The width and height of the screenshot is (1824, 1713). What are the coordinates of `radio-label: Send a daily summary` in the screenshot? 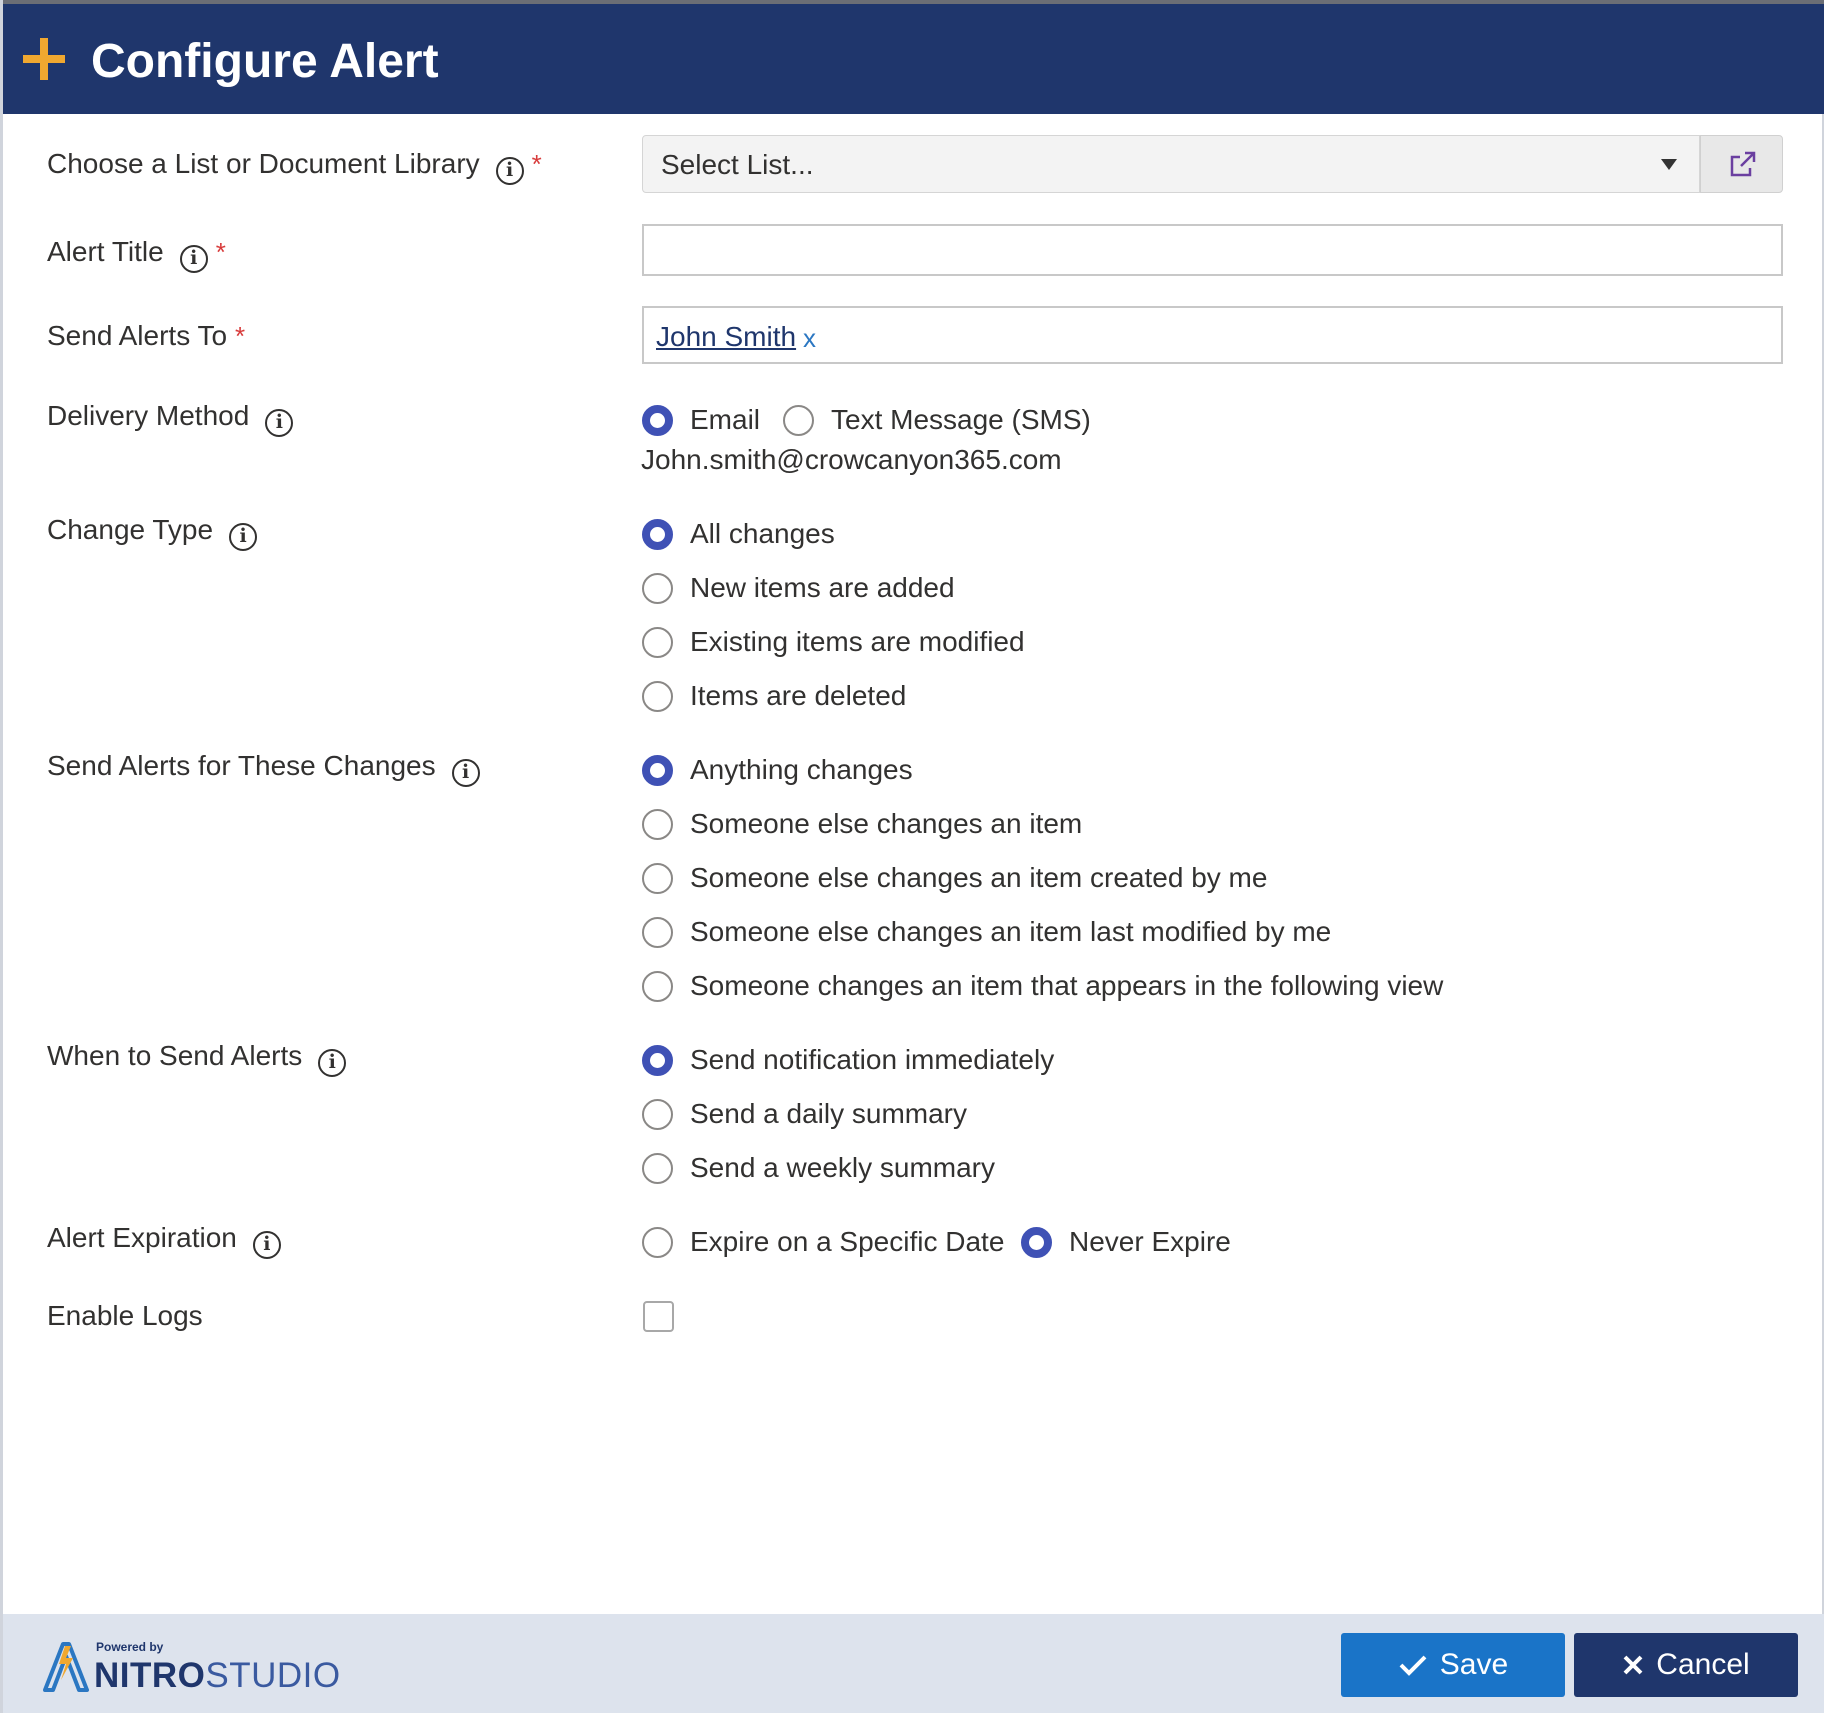 It's located at (829, 1113).